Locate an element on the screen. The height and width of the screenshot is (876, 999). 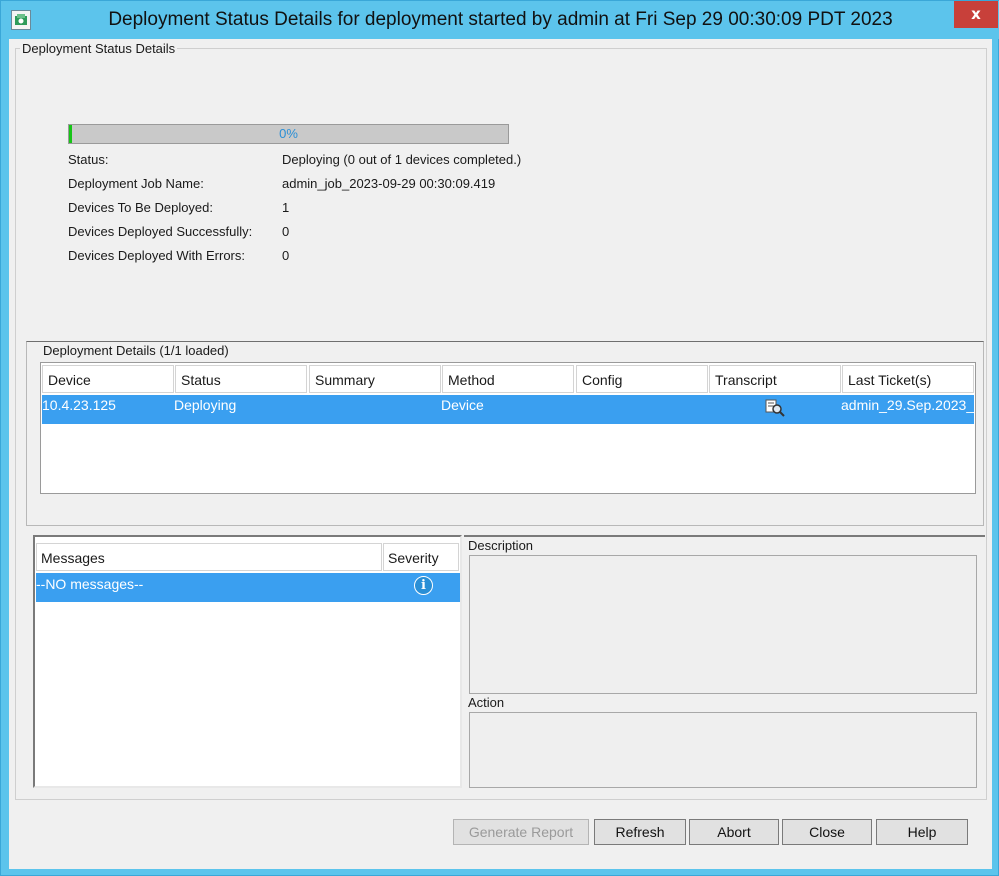
column-header-messages: Messages is located at coordinates (209, 557).